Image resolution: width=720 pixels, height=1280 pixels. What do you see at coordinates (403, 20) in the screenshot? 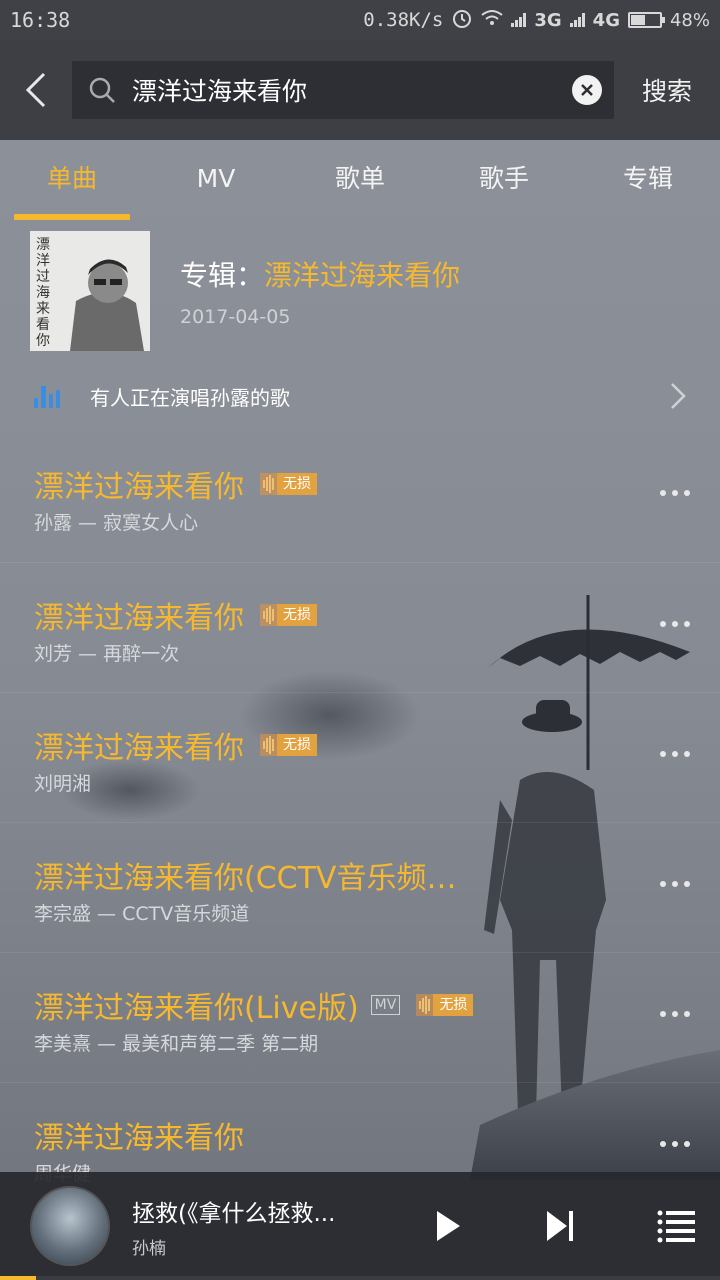
I see `net-speed: 0.38K/s` at bounding box center [403, 20].